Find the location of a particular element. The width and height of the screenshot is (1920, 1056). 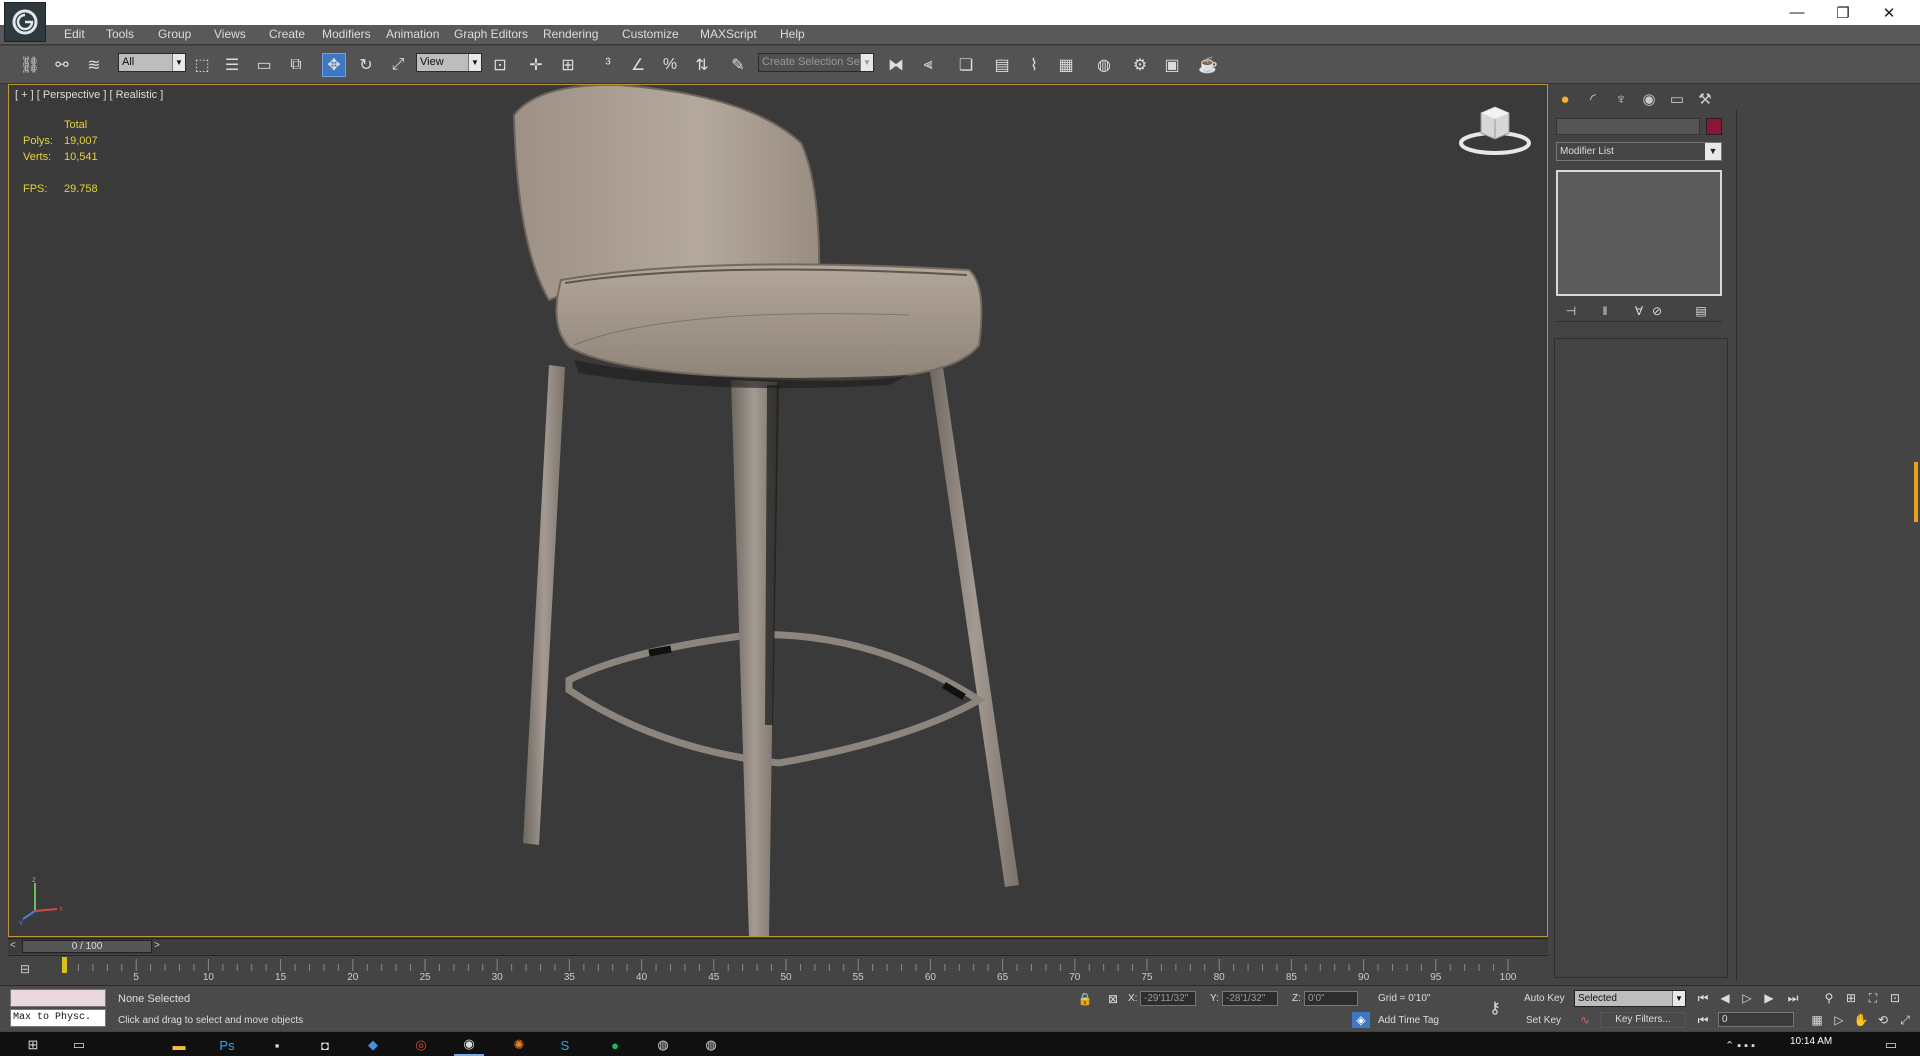

align-icon: ⫷ is located at coordinates (928, 65).